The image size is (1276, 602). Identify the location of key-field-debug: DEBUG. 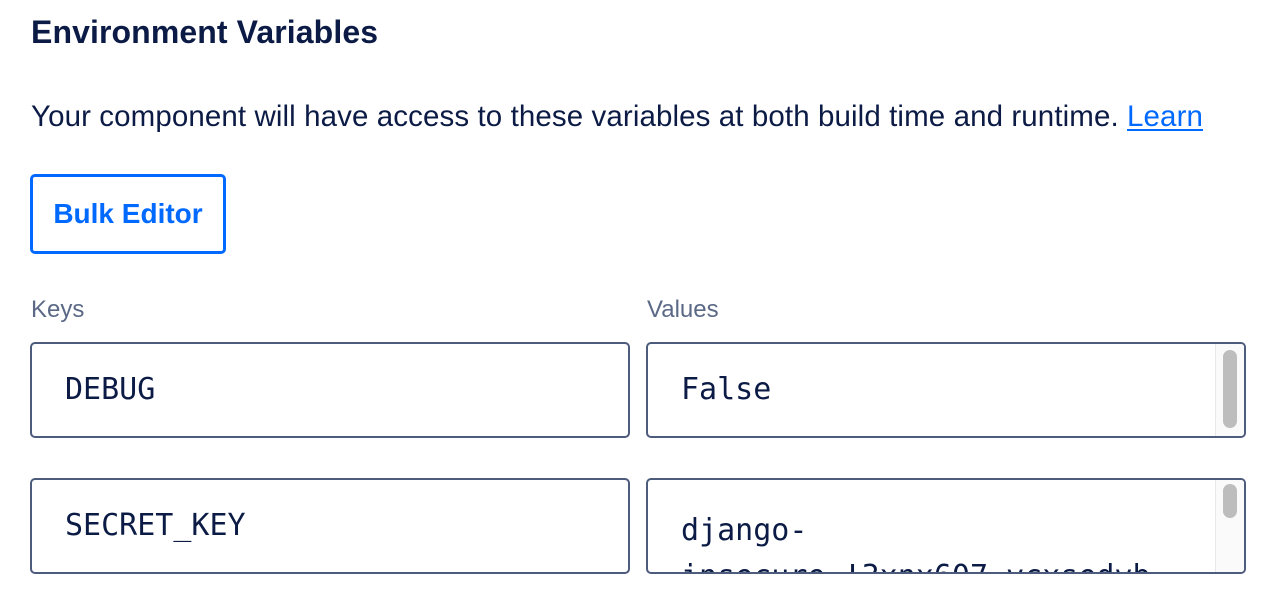
(330, 390).